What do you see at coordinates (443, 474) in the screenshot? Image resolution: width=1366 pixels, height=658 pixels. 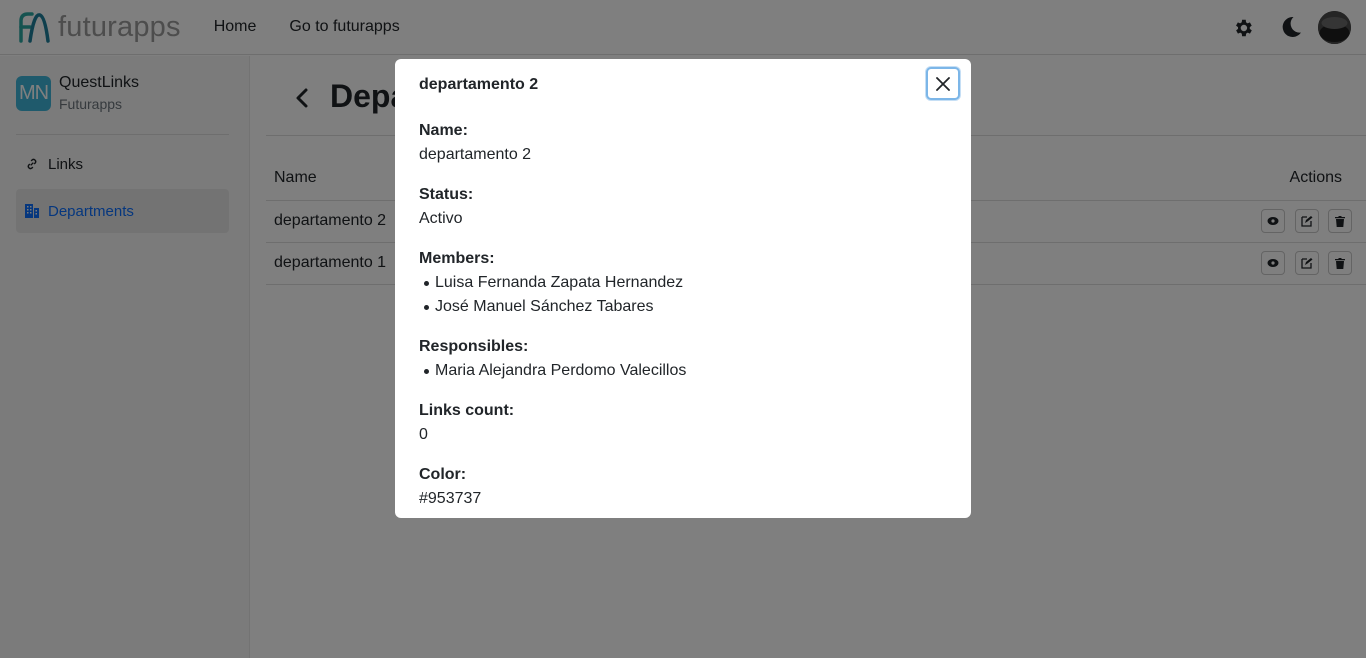 I see `field-label: Color:` at bounding box center [443, 474].